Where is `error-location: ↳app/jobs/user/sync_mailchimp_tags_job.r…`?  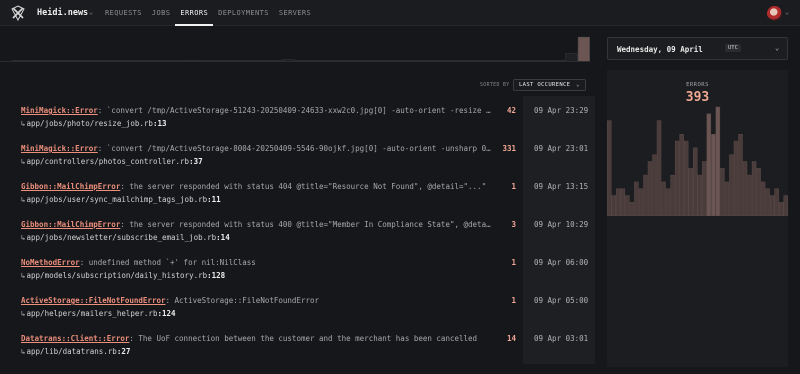
error-location: ↳app/jobs/user/sync_mailchimp_tags_job.r… is located at coordinates (121, 199).